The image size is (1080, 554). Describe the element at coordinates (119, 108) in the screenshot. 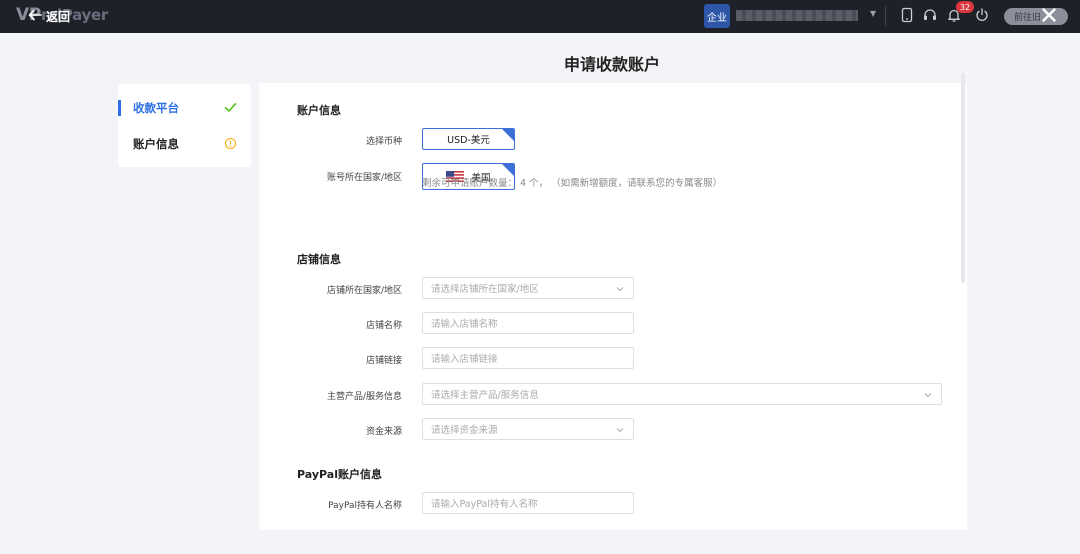

I see `active-step-indicator` at that location.